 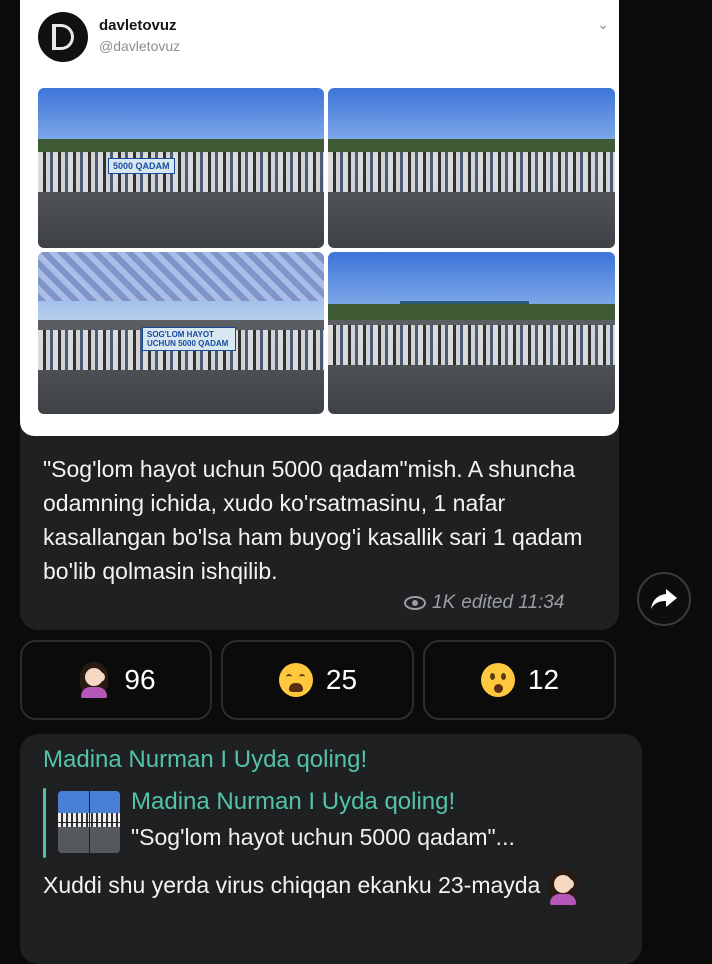 I want to click on photo-banner: SOG'LOM HAYOT UCHUN 5000 QADAM, so click(x=189, y=339).